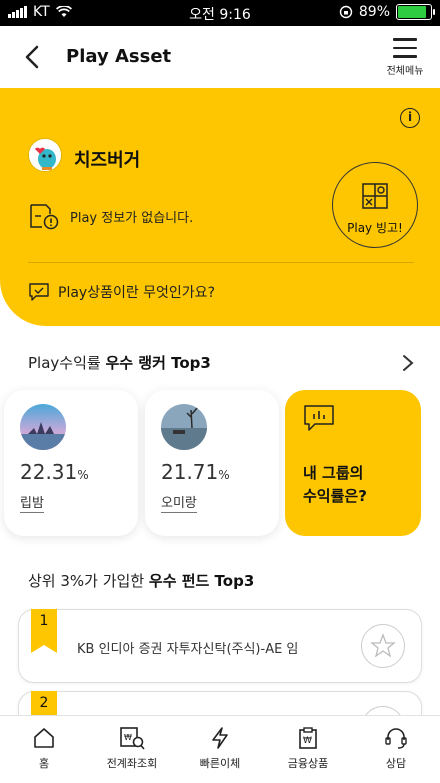 The height and width of the screenshot is (783, 440). I want to click on headset-icon, so click(396, 738).